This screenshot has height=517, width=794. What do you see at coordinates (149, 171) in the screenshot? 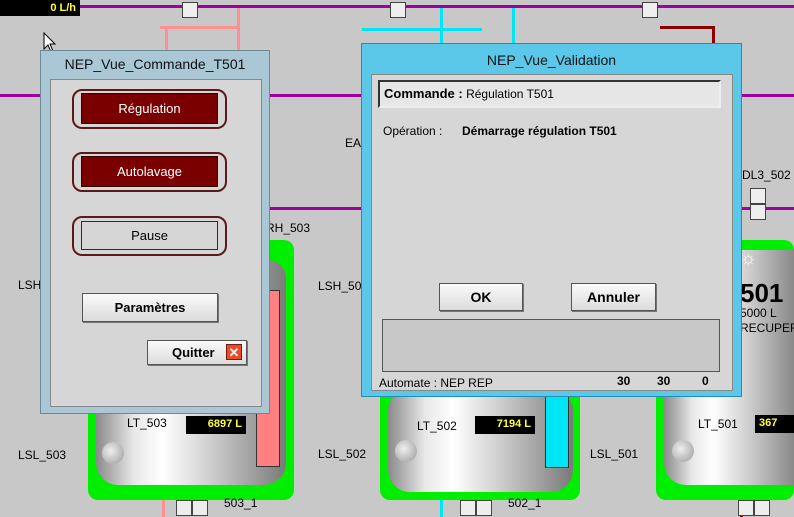
I see `autolavage-button: Autolavage` at bounding box center [149, 171].